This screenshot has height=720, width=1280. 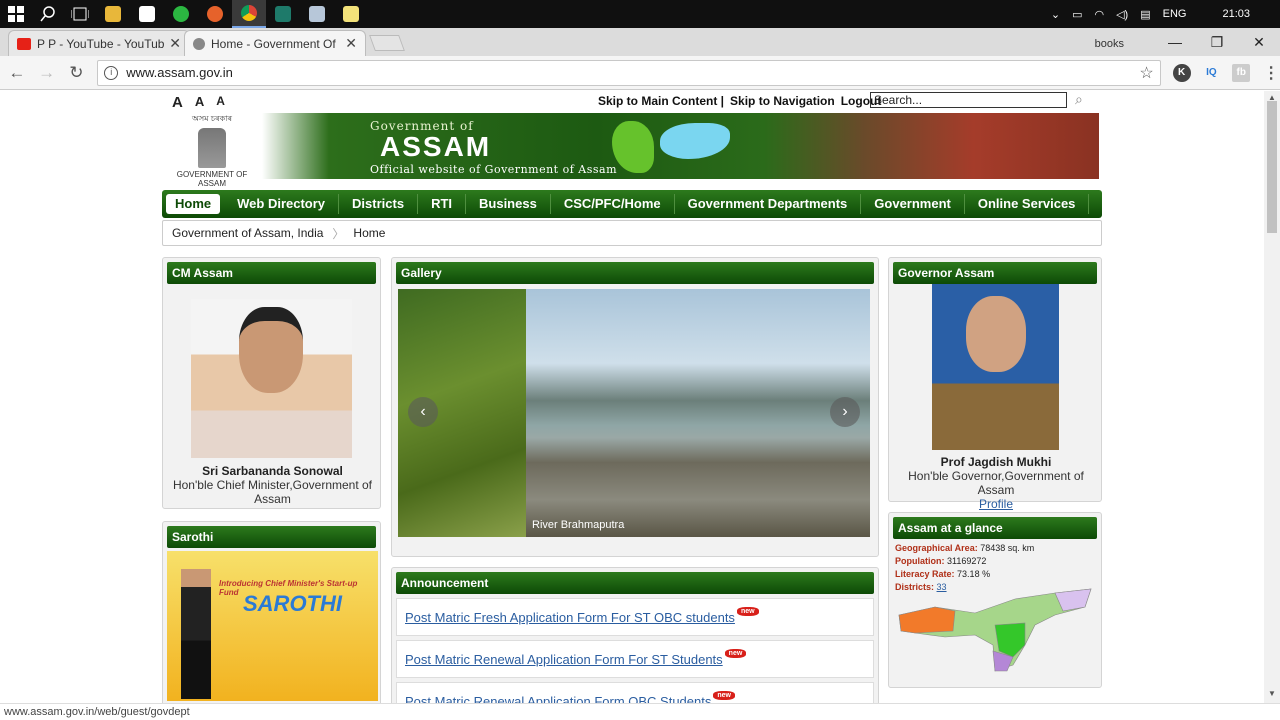 What do you see at coordinates (925, 574) in the screenshot?
I see `literacy-label: Literacy Rate:` at bounding box center [925, 574].